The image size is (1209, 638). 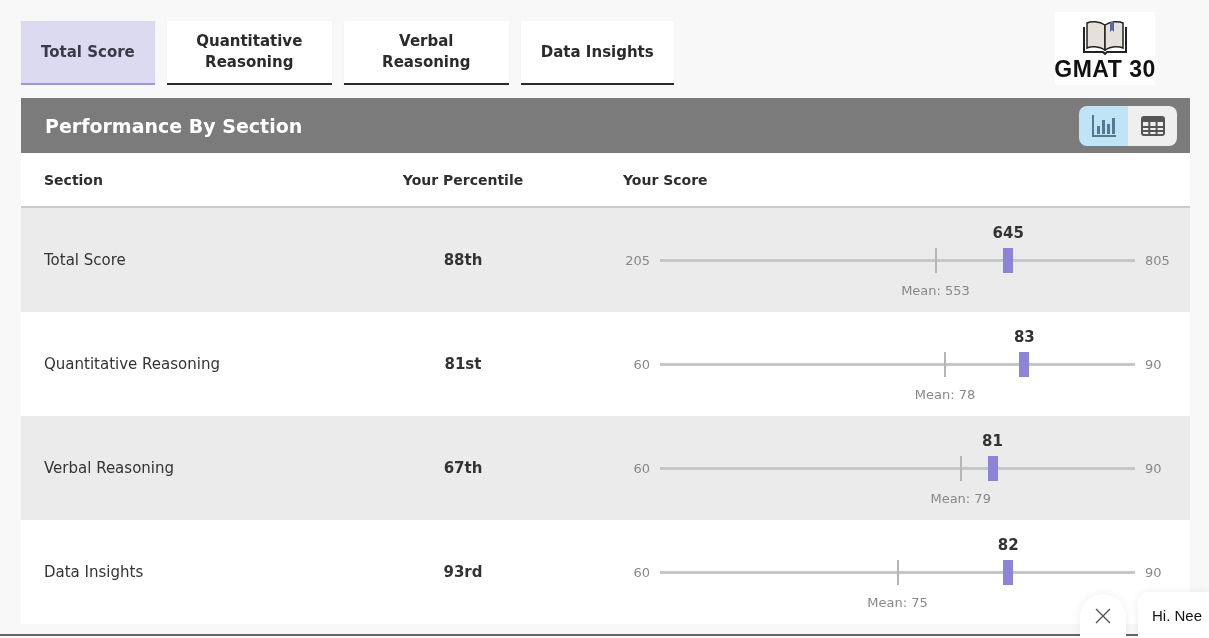 I want to click on section-name: Verbal Reasoning, so click(x=109, y=468).